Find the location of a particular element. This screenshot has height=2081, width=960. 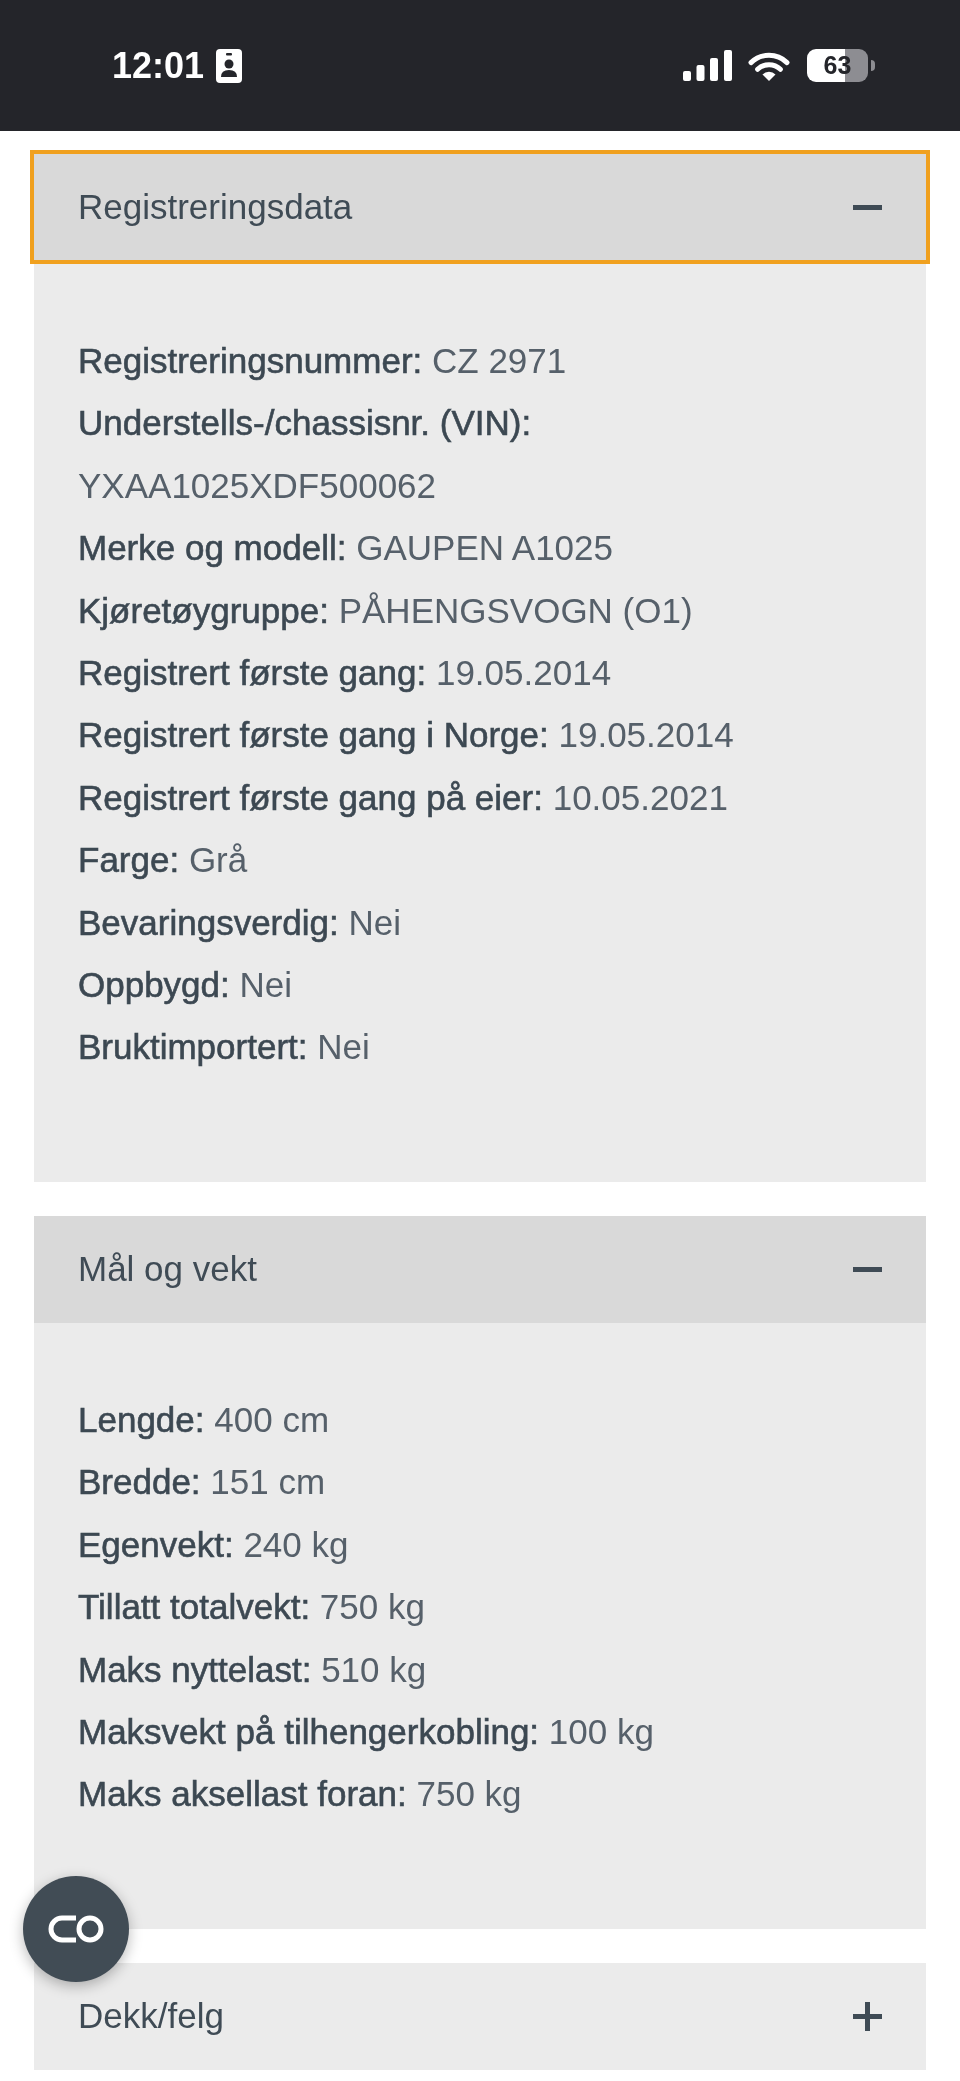

toggle-icon is located at coordinates (76, 1929).